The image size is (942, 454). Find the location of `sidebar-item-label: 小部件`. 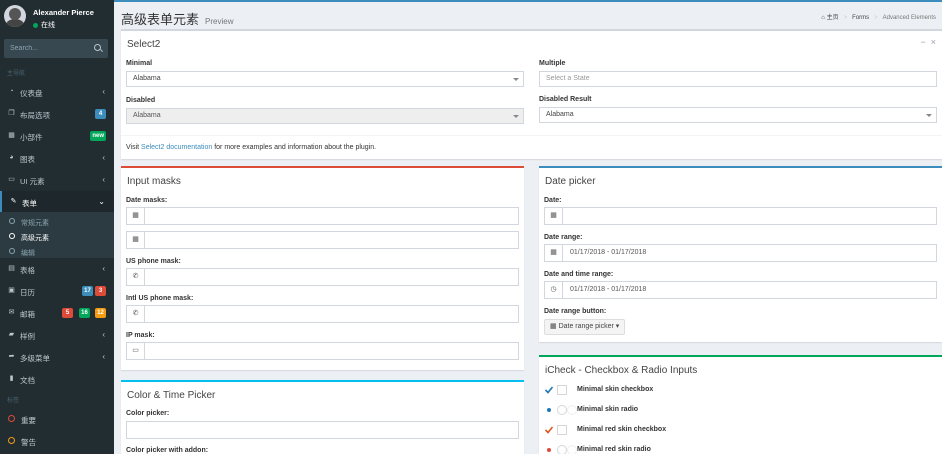

sidebar-item-label: 小部件 is located at coordinates (31, 137).